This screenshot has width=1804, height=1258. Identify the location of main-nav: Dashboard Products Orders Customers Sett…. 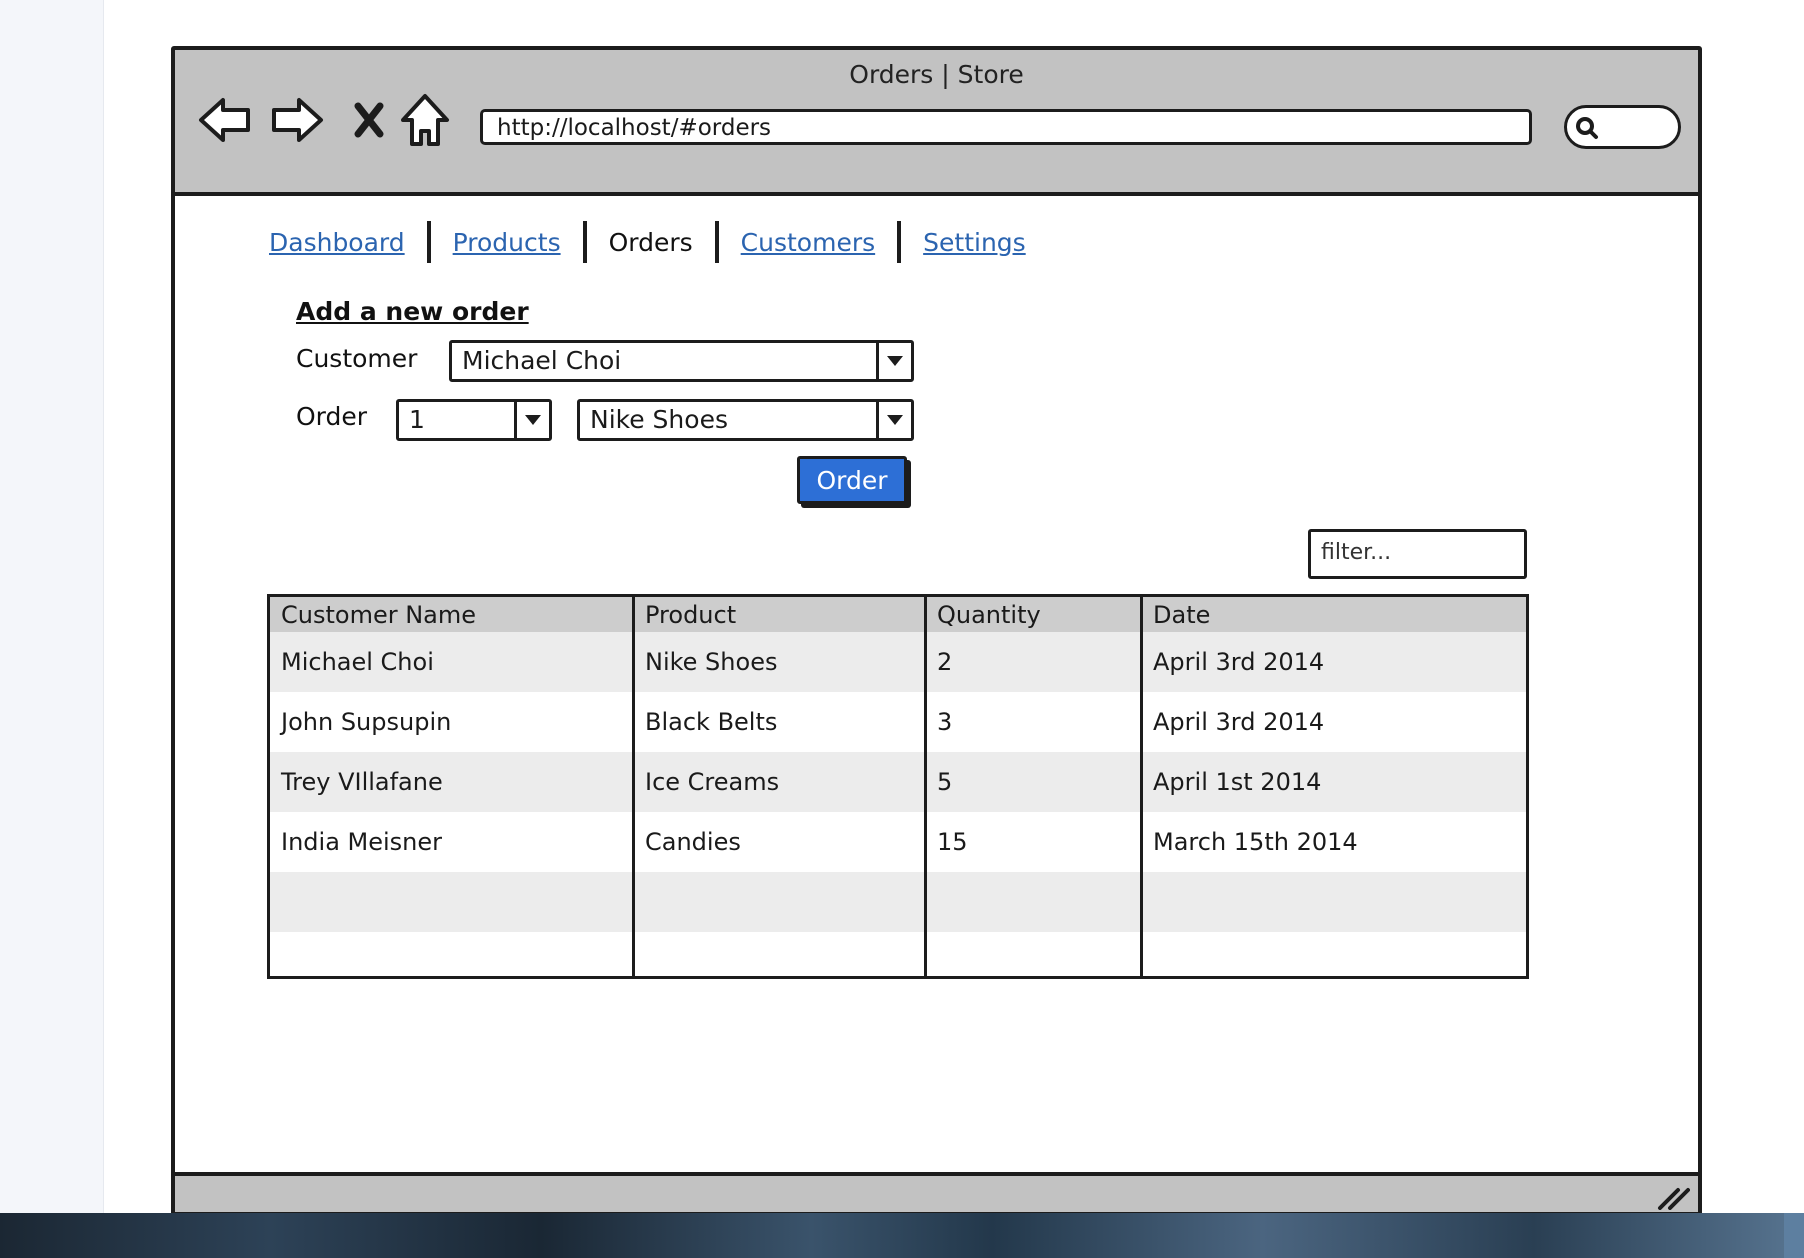
(653, 242).